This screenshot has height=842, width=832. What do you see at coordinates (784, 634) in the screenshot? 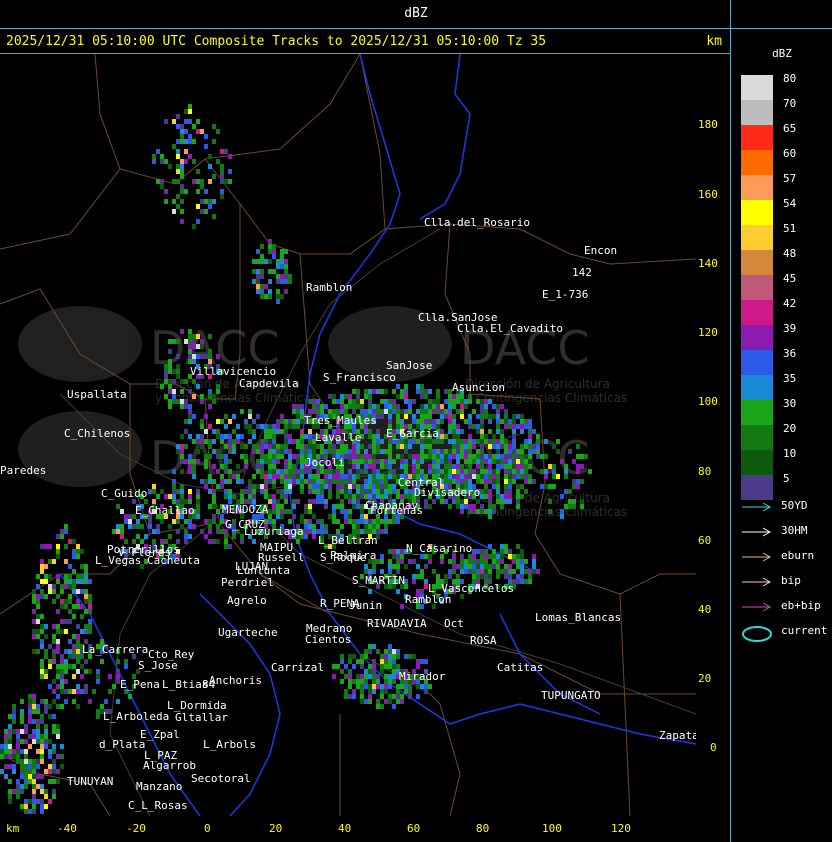
I see `track-legend-current: current` at bounding box center [784, 634].